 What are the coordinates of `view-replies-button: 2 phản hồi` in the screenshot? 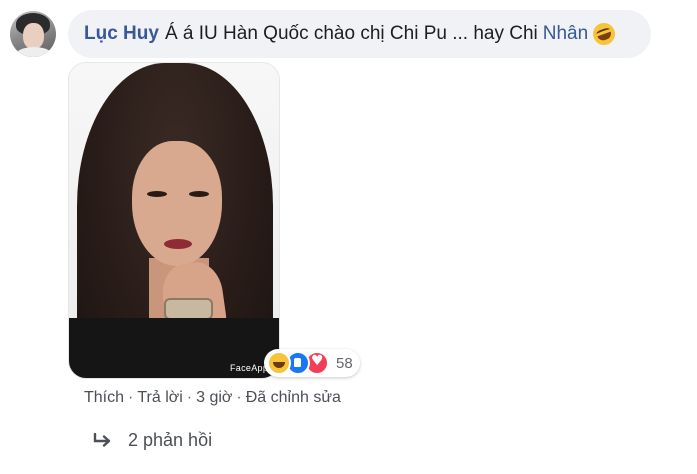 It's located at (152, 440).